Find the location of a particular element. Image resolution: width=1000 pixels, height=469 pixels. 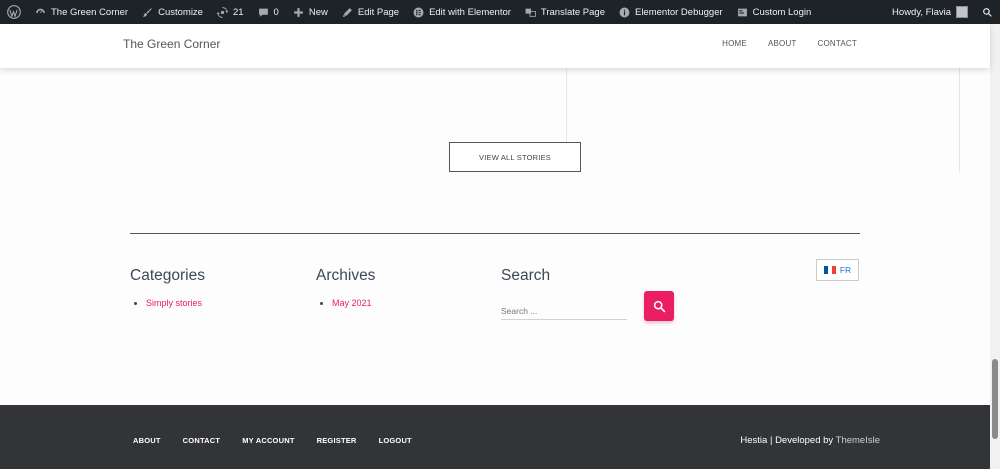

categories-list: Simply stories is located at coordinates (175, 303).